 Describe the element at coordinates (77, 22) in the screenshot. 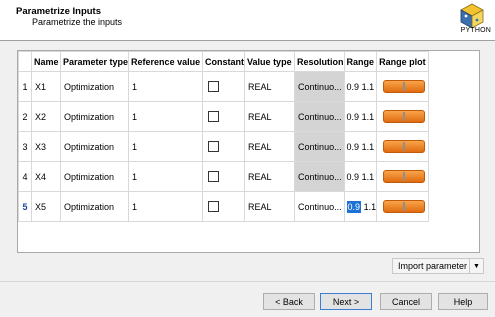

I see `dialog-subtitle: Parametrize the inputs` at that location.